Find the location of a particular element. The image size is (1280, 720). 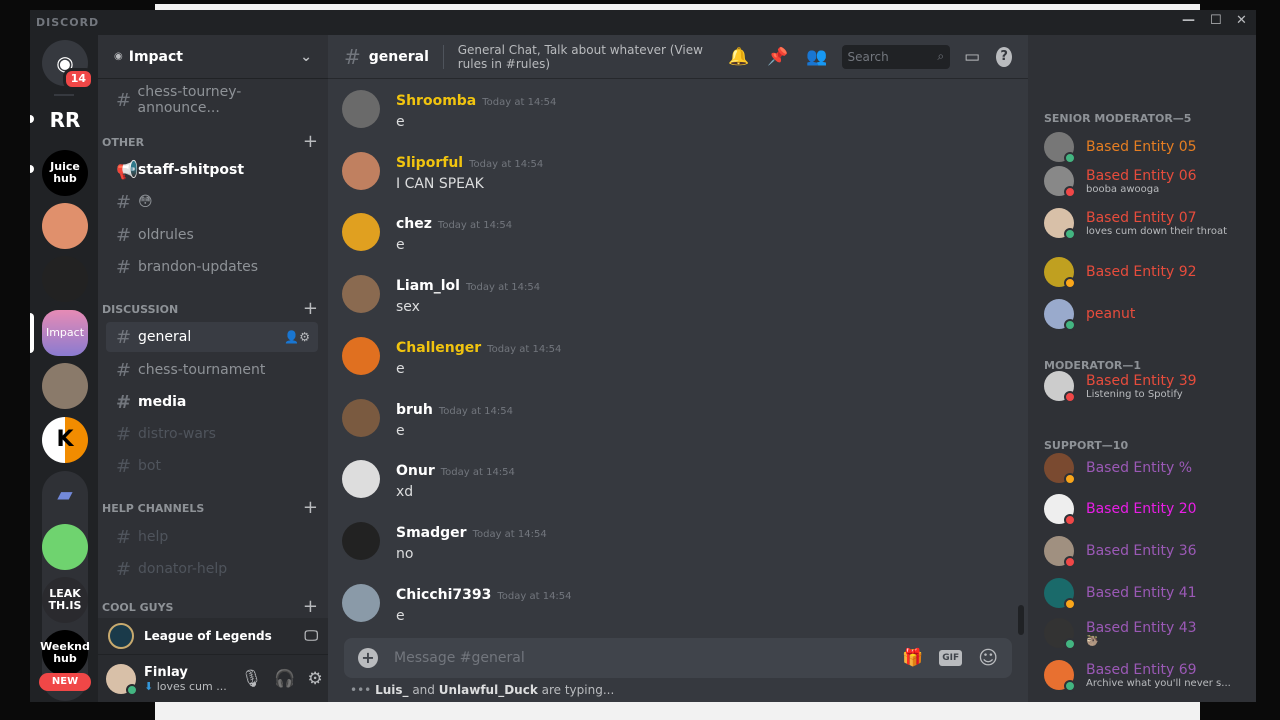

server-weeknd-hub: Weeknd hub is located at coordinates (65, 653).